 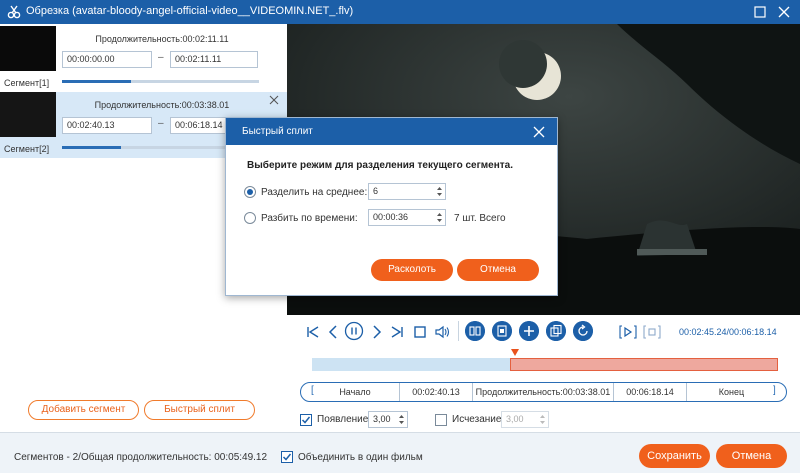 I want to click on loop-segment-icon, so click(x=652, y=332).